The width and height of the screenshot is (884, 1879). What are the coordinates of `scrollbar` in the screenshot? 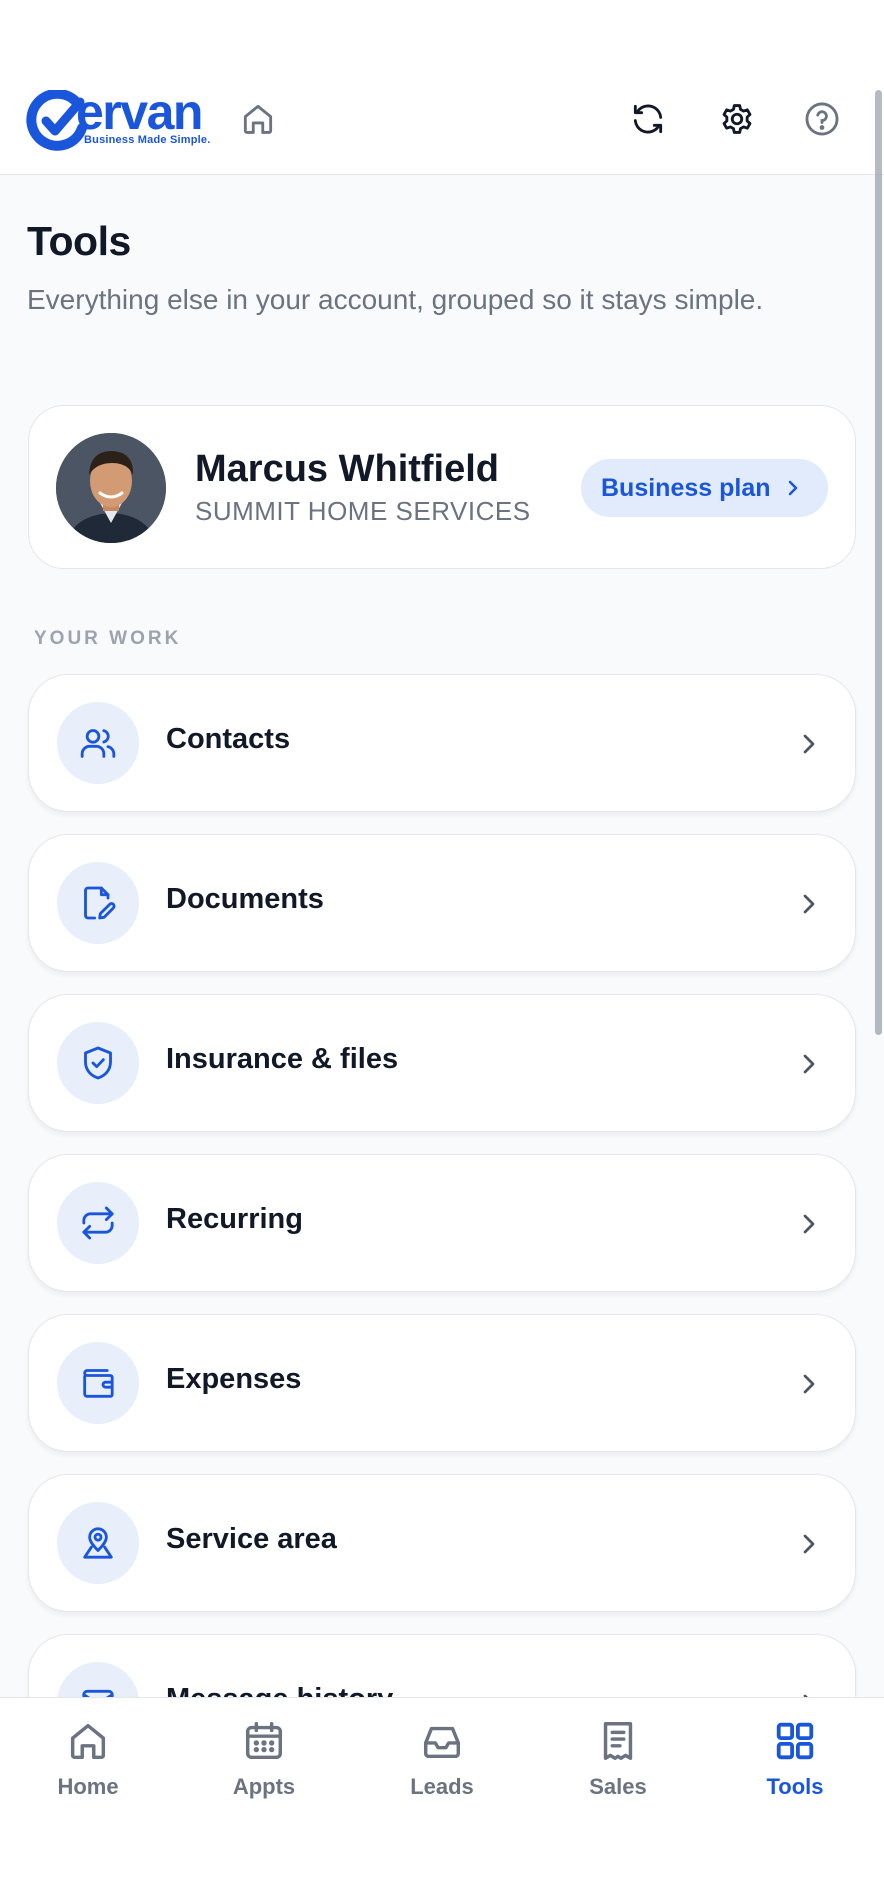 It's located at (878, 562).